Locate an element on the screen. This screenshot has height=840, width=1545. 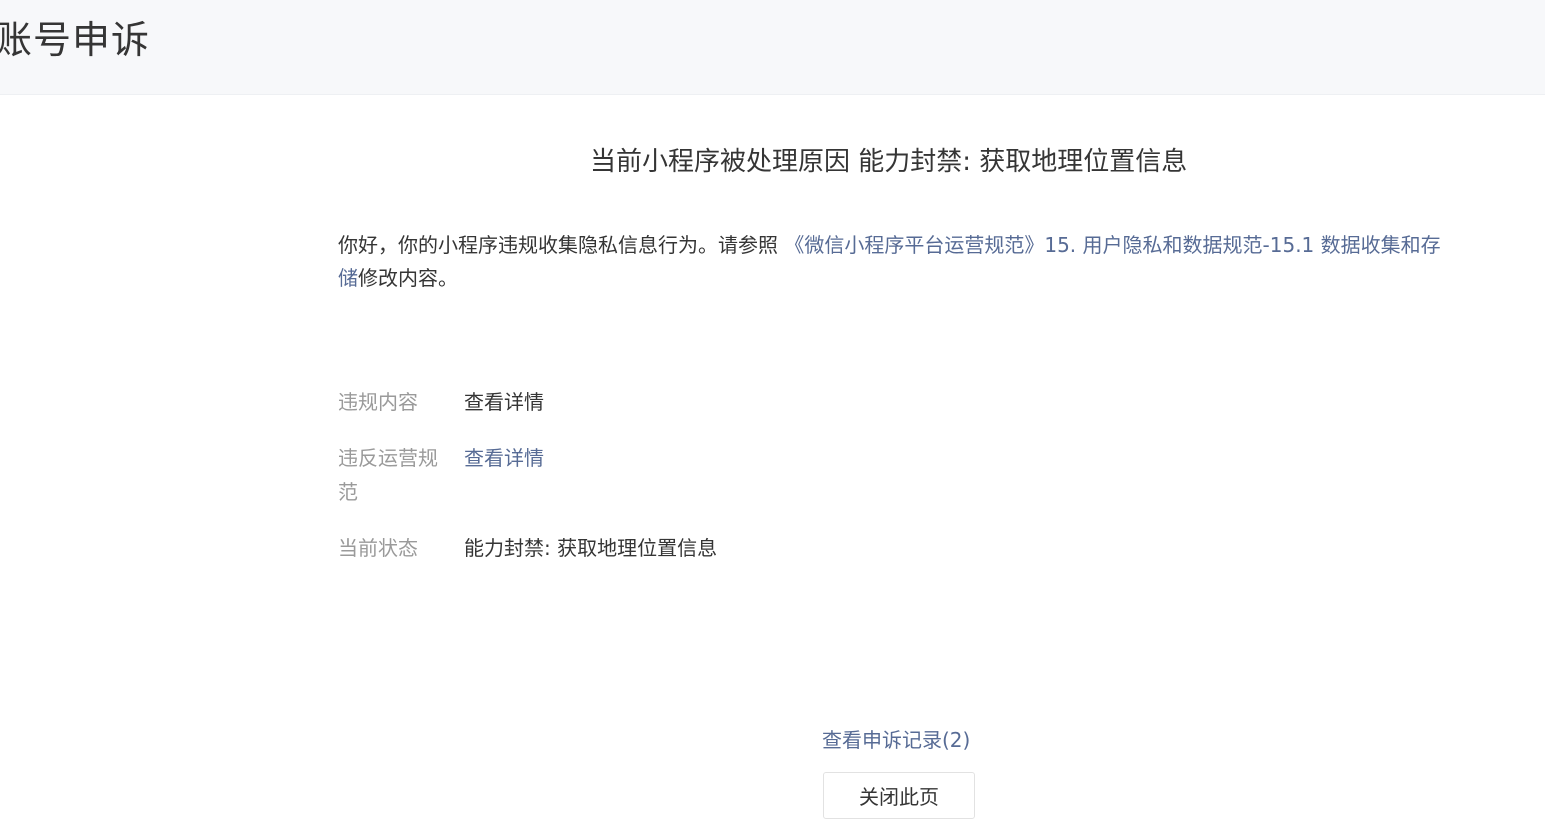
current-status-value: 能力封禁: 获取地理位置信息 is located at coordinates (591, 548).